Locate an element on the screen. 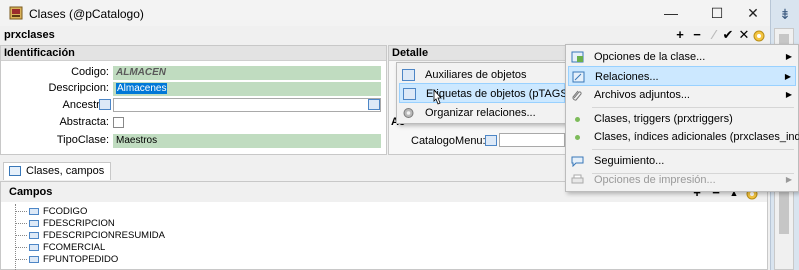  menu-item-auxiliares: Auxiliares de objetos is located at coordinates (482, 75).